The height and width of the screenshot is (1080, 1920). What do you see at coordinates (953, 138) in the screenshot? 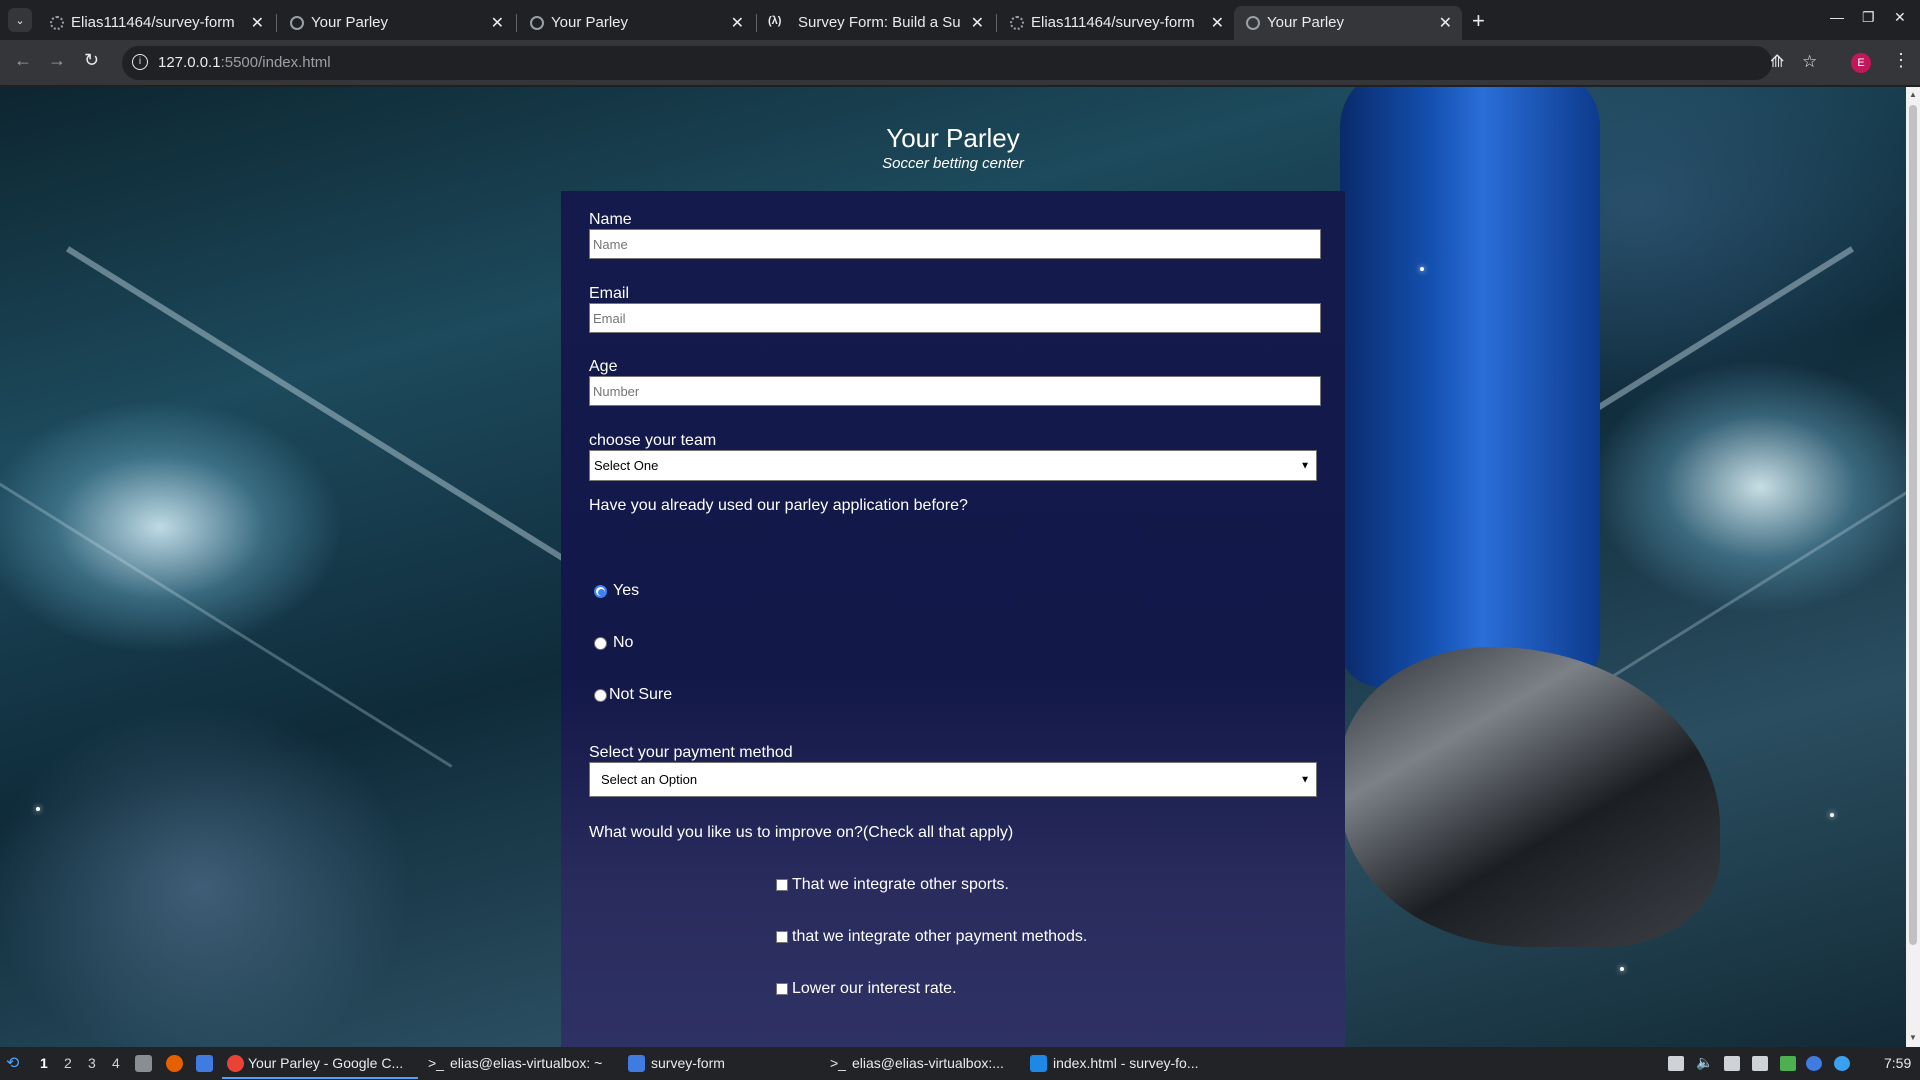
I see `page-title: Your Parley` at bounding box center [953, 138].